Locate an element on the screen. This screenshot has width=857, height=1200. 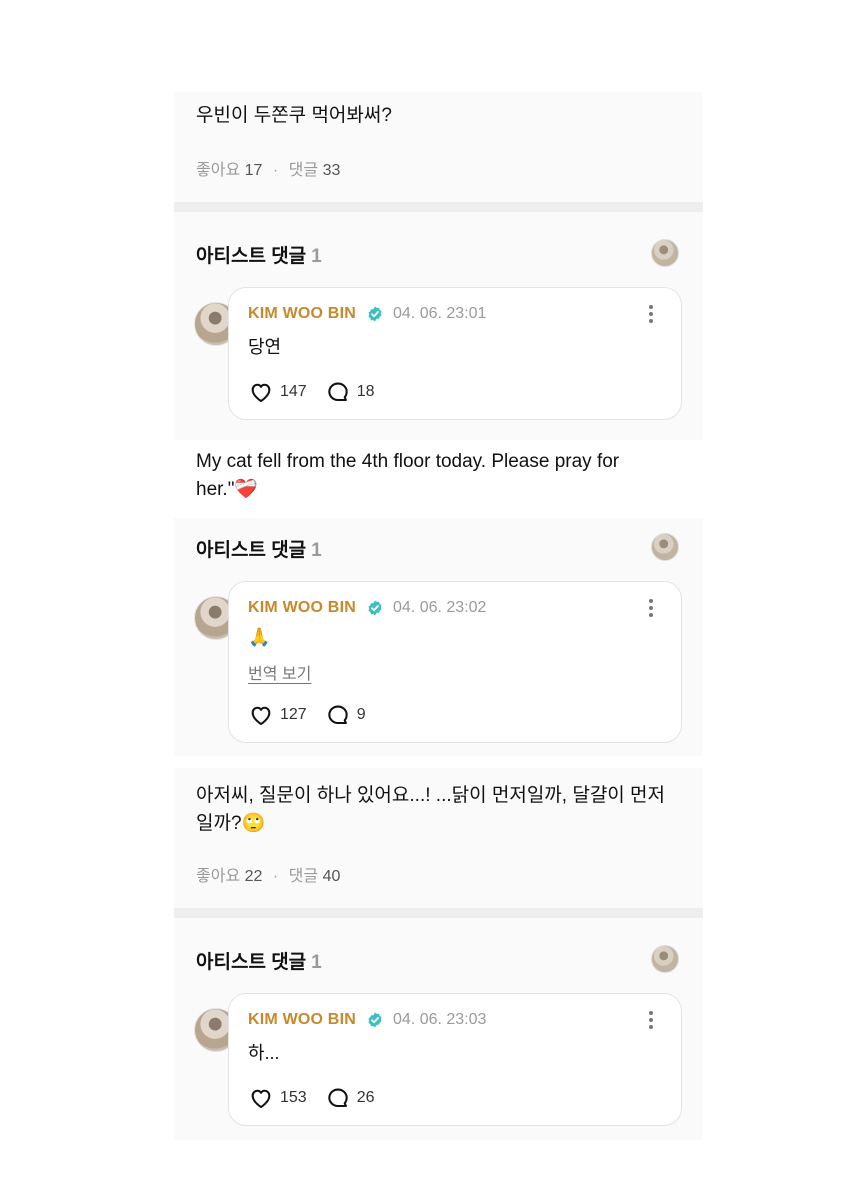
comment-actions: 153 26 is located at coordinates (320, 1098).